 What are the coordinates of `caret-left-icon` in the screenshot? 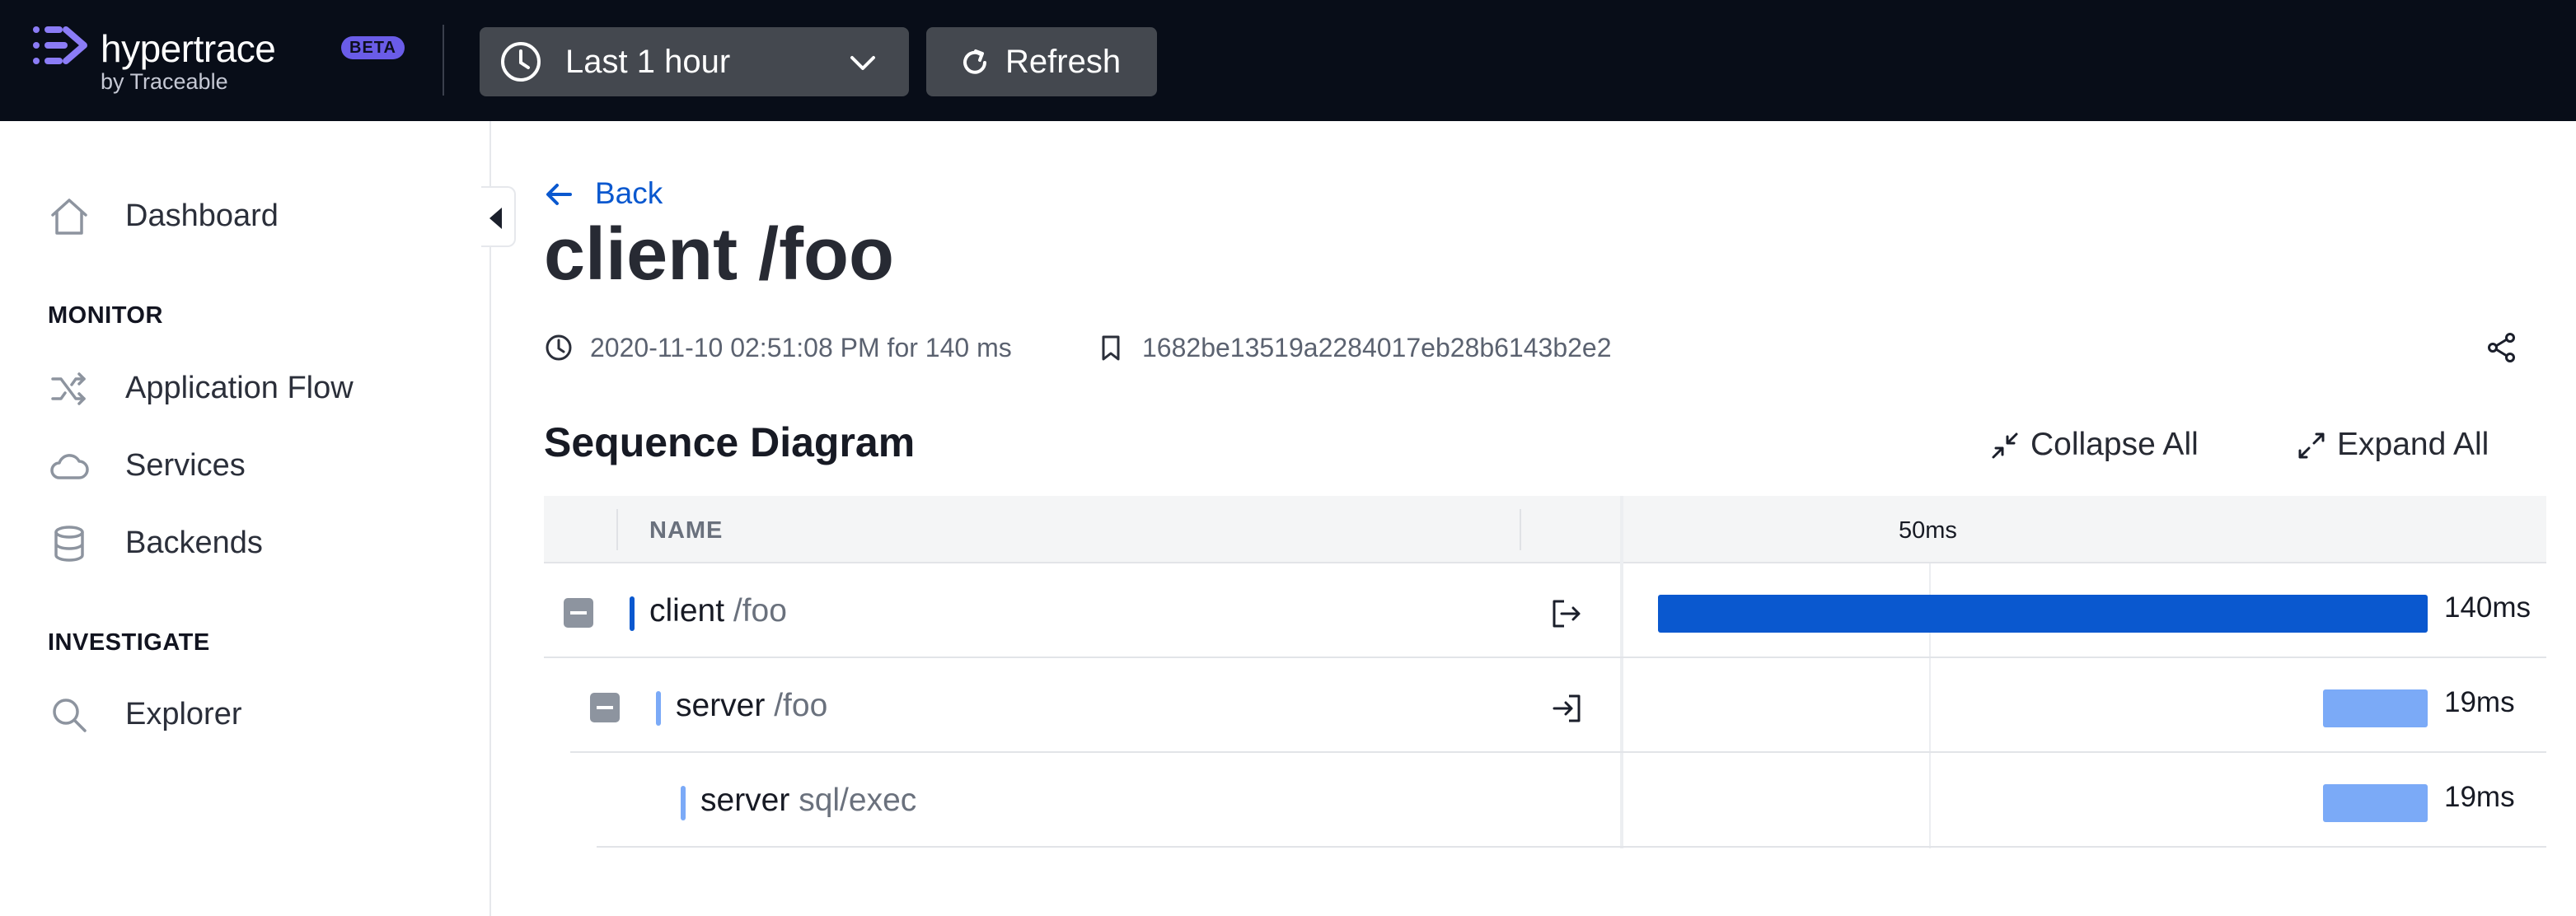 It's located at (495, 218).